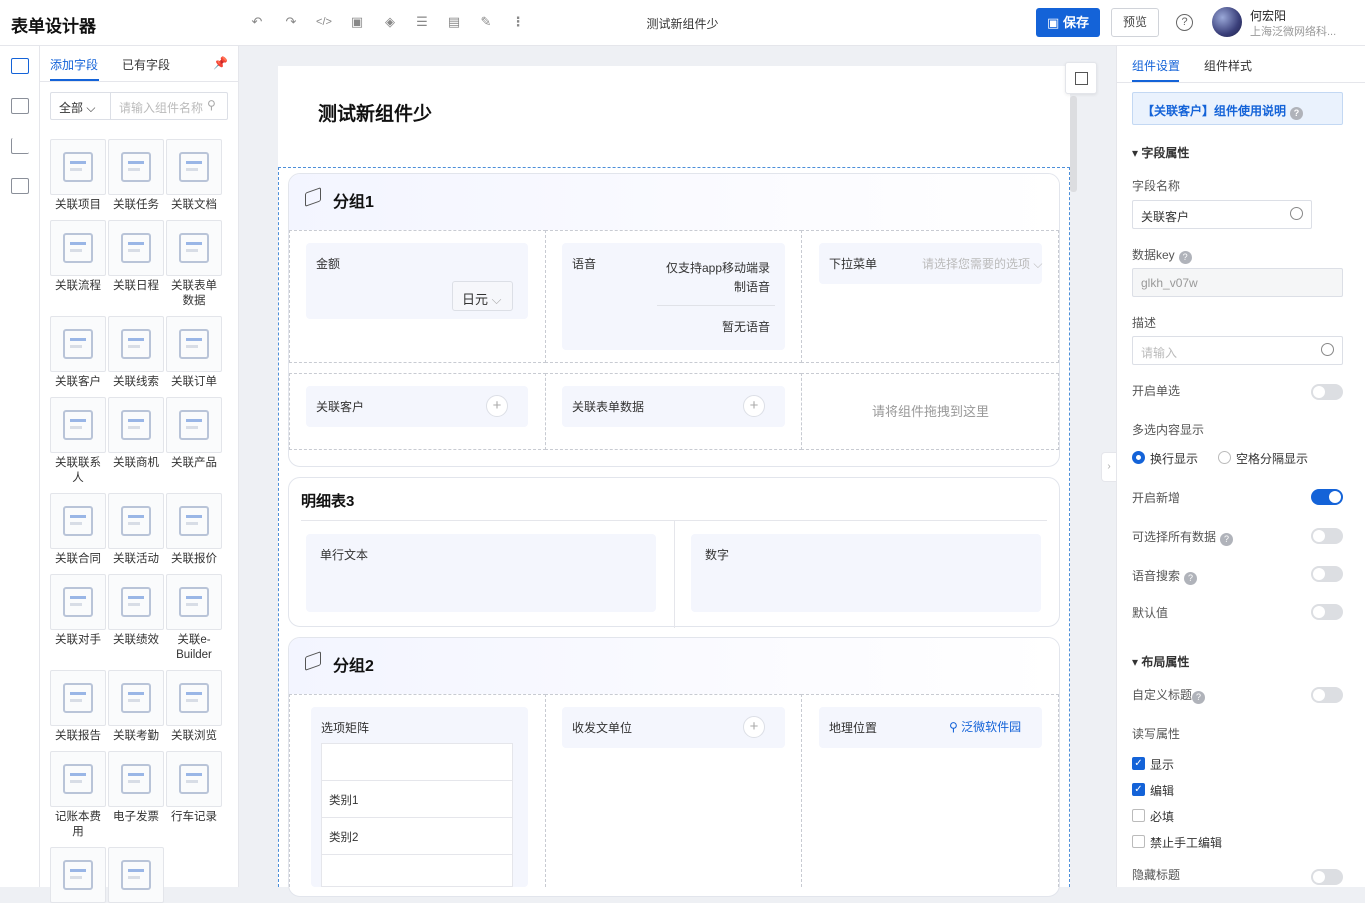  Describe the element at coordinates (1162, 816) in the screenshot. I see `required-label: 必填` at that location.